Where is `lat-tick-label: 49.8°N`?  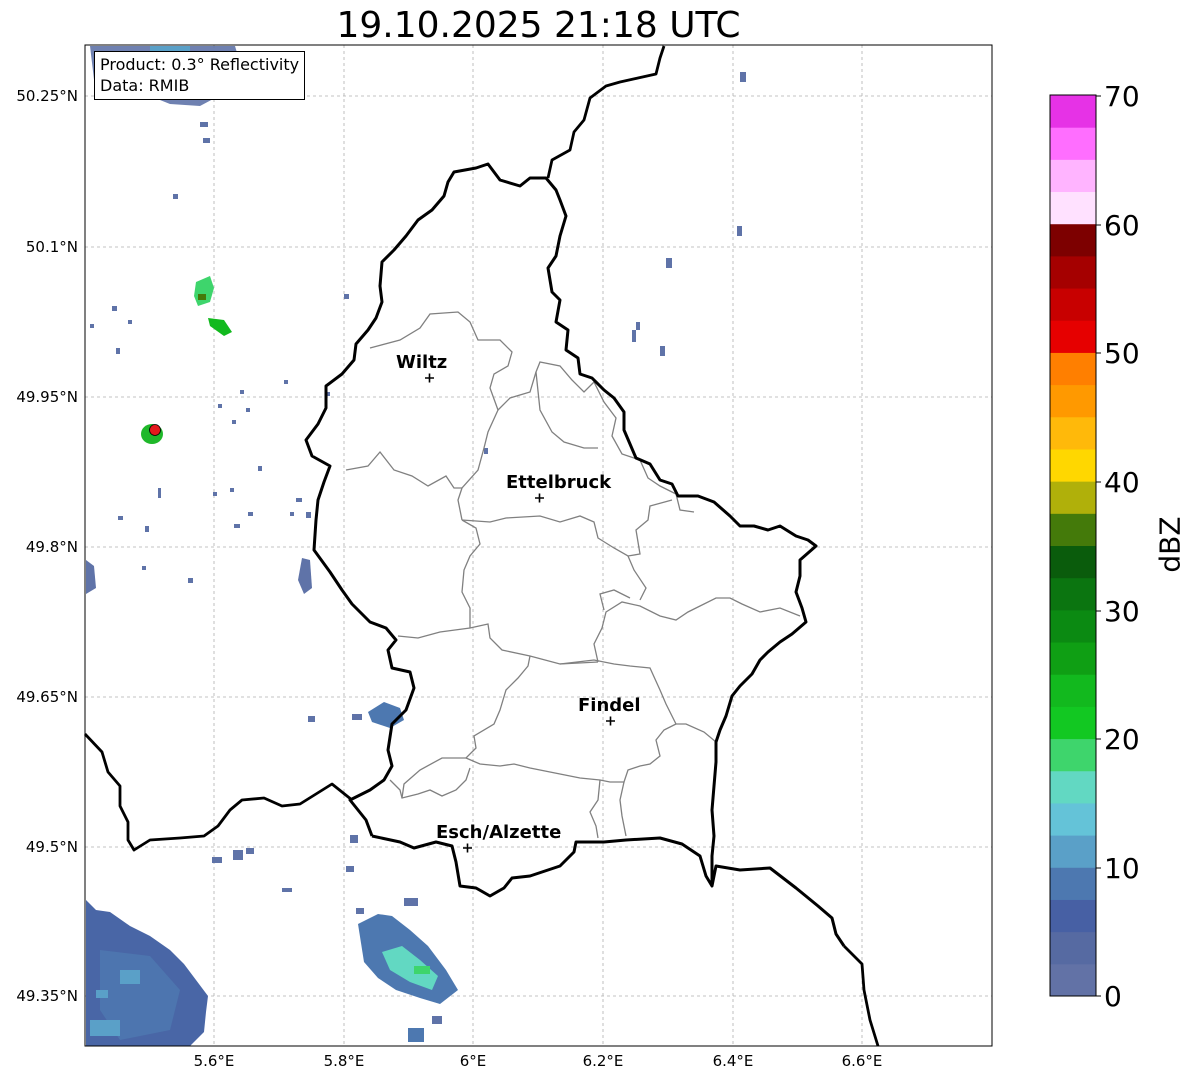 lat-tick-label: 49.8°N is located at coordinates (52, 547).